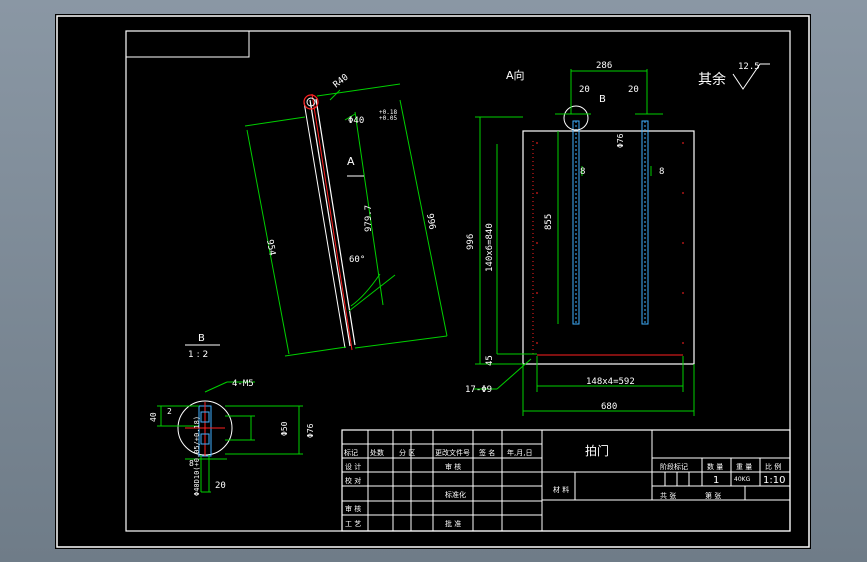 This screenshot has height=562, width=867. Describe the element at coordinates (716, 480) in the screenshot. I see `quantity-value: 1` at that location.